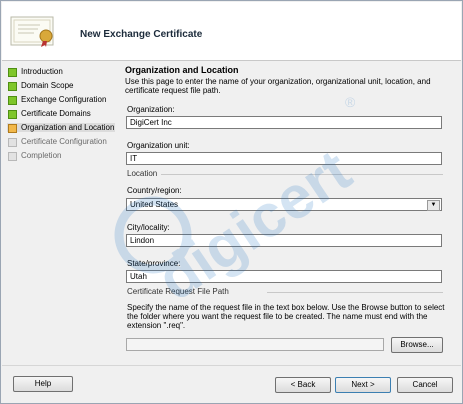 The width and height of the screenshot is (463, 404). I want to click on file-path-divider, so click(355, 292).